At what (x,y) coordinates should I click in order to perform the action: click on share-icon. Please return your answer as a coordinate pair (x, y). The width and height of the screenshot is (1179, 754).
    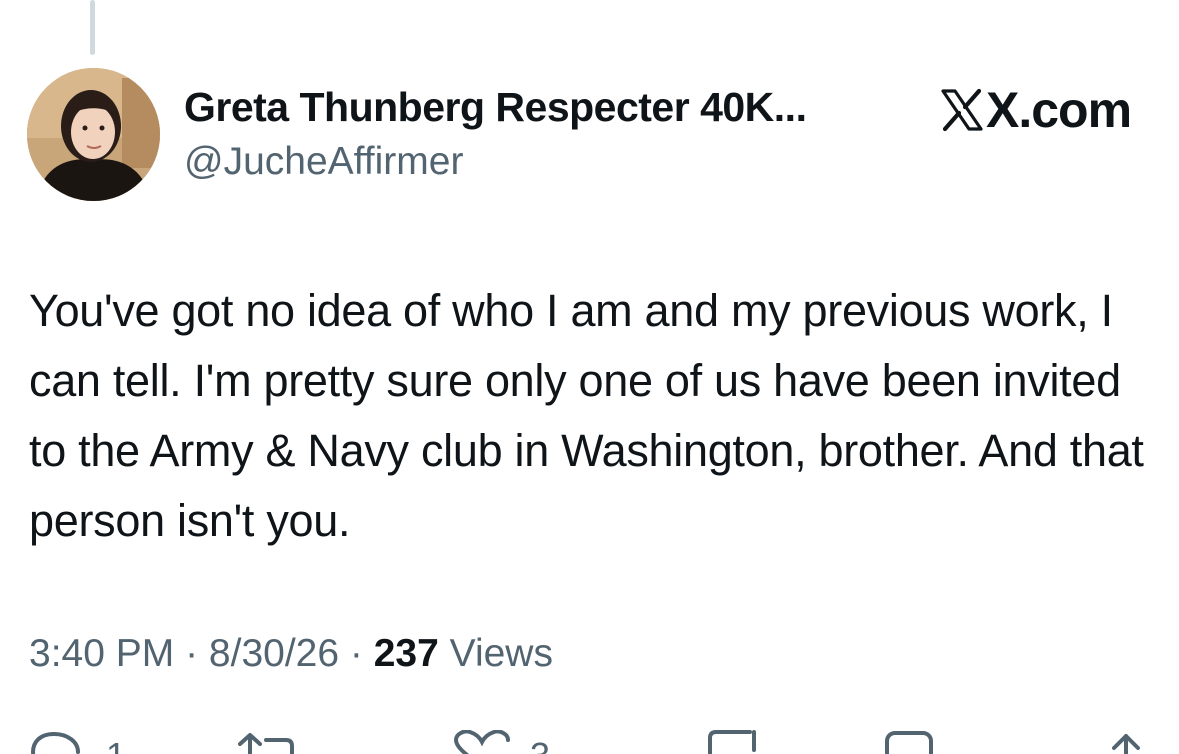
    Looking at the image, I should click on (1126, 744).